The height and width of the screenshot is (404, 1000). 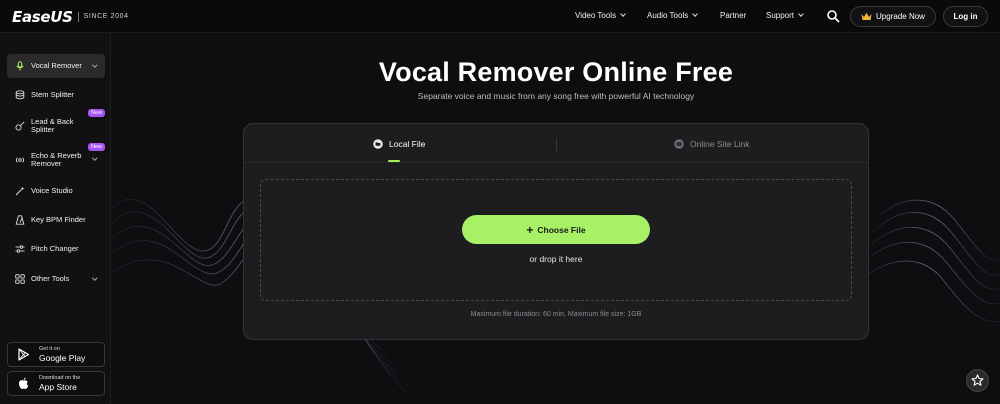 What do you see at coordinates (530, 229) in the screenshot?
I see `plus-icon: +` at bounding box center [530, 229].